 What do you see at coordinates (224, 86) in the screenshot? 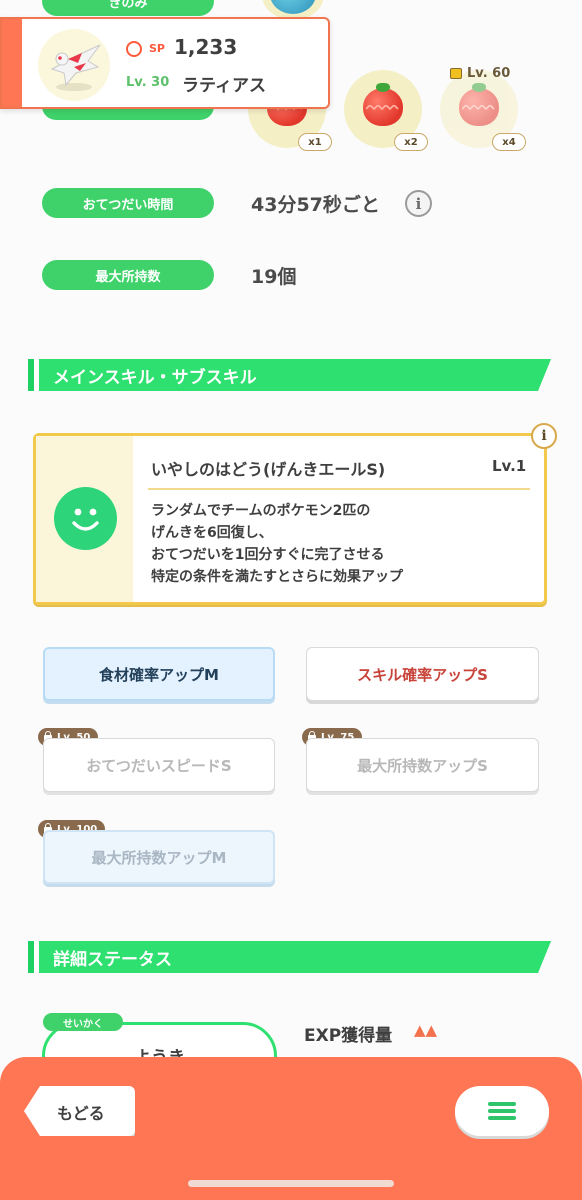
I see `pokemon-name: ラティアス` at bounding box center [224, 86].